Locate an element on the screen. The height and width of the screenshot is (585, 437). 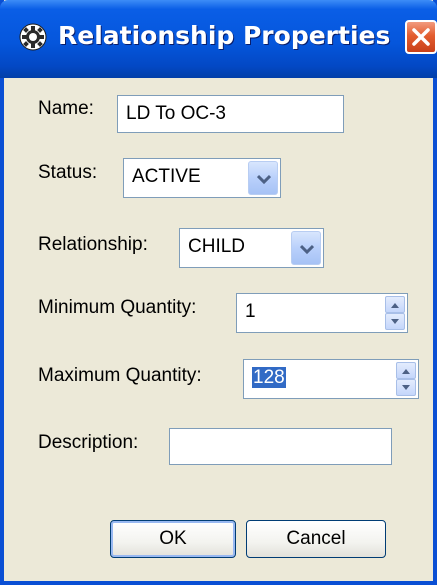
close-button is located at coordinates (421, 37).